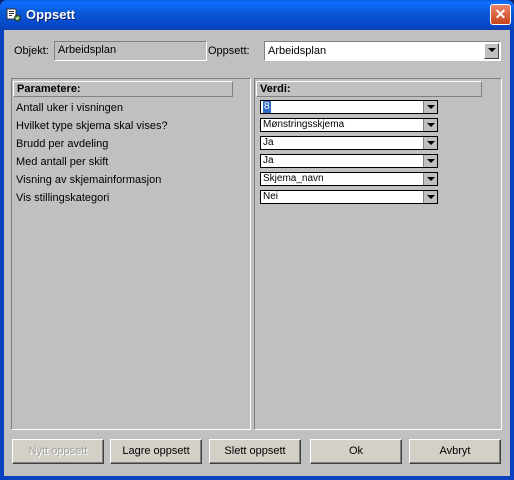 The image size is (514, 480). I want to click on ok-button-label: Ok, so click(356, 451).